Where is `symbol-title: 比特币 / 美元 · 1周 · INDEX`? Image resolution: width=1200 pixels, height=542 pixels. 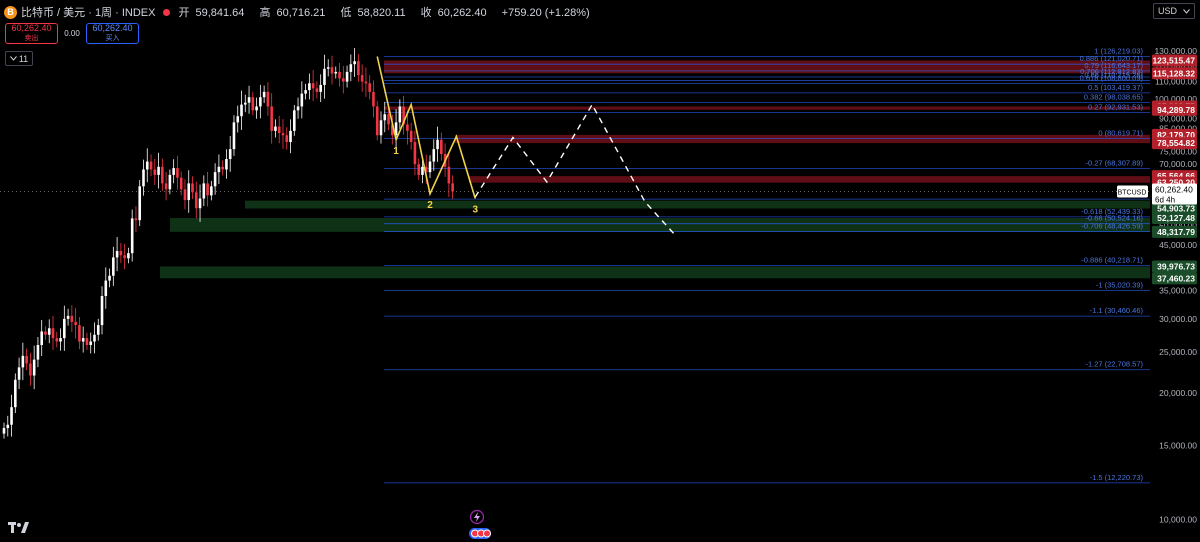
symbol-title: 比特币 / 美元 · 1周 · INDEX is located at coordinates (88, 12).